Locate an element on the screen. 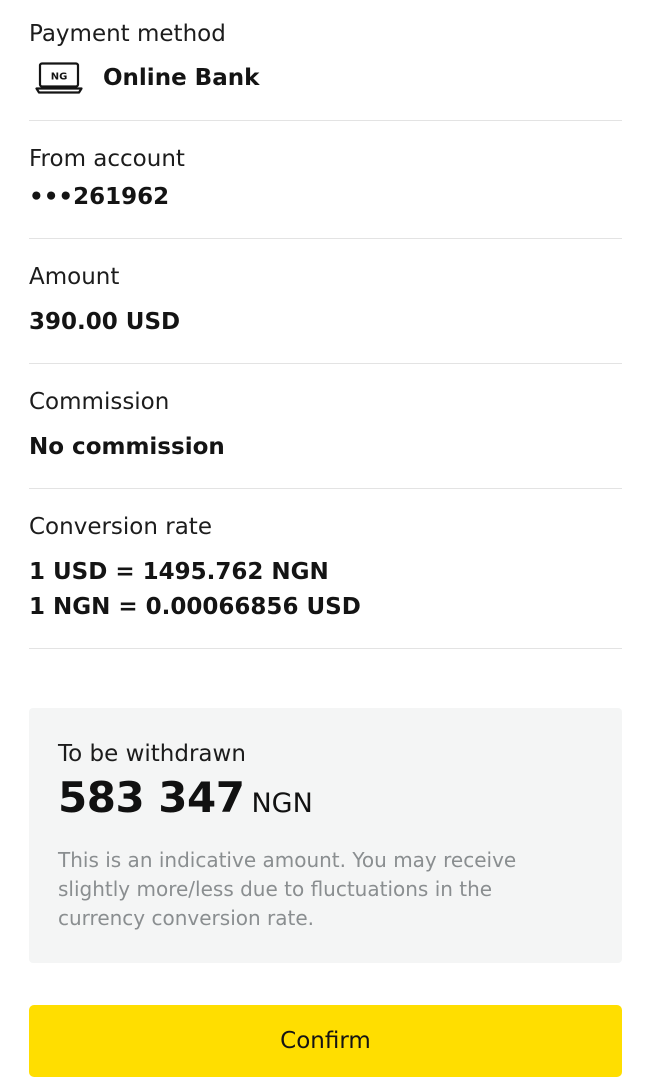 The height and width of the screenshot is (1080, 651). payment-method-value: Online Bank is located at coordinates (181, 78).